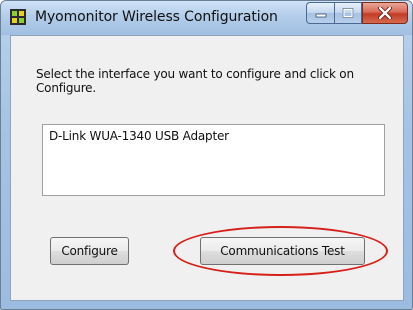 The height and width of the screenshot is (310, 413). I want to click on title-bar: Myomonitor Wireless Configuration, so click(206, 18).